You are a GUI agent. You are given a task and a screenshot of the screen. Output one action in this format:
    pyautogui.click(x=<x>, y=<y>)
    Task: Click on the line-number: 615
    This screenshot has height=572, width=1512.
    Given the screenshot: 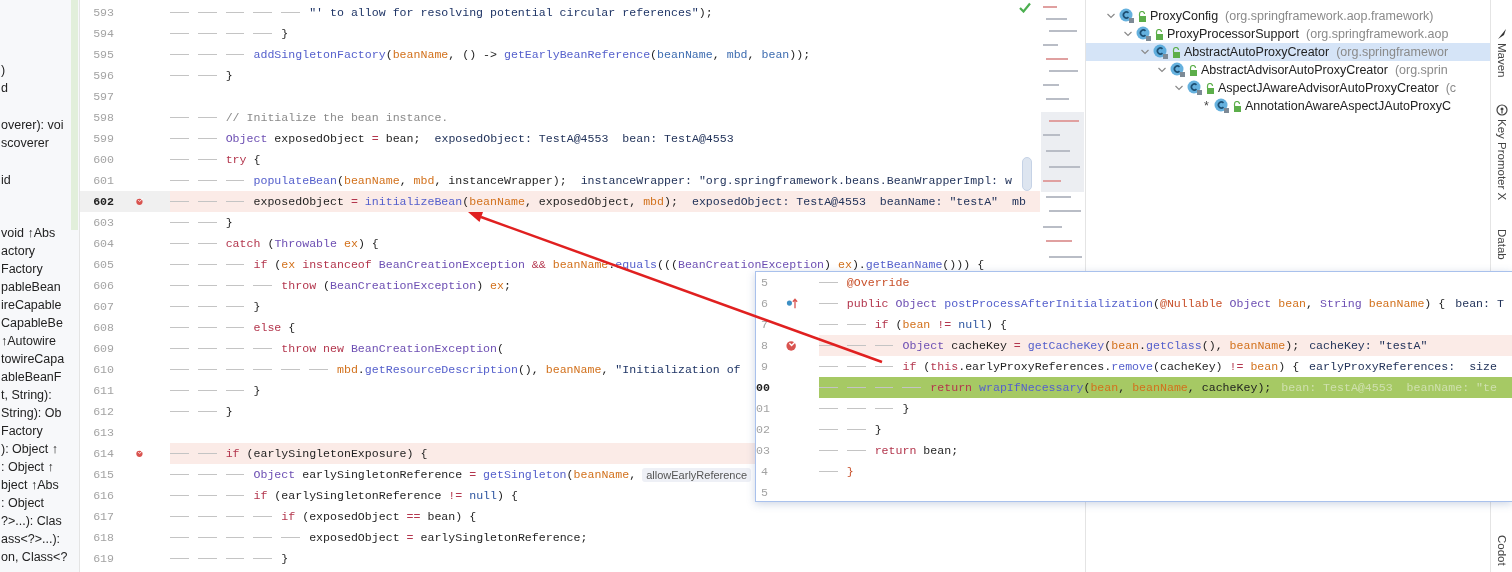 What is the action you would take?
    pyautogui.click(x=103, y=474)
    